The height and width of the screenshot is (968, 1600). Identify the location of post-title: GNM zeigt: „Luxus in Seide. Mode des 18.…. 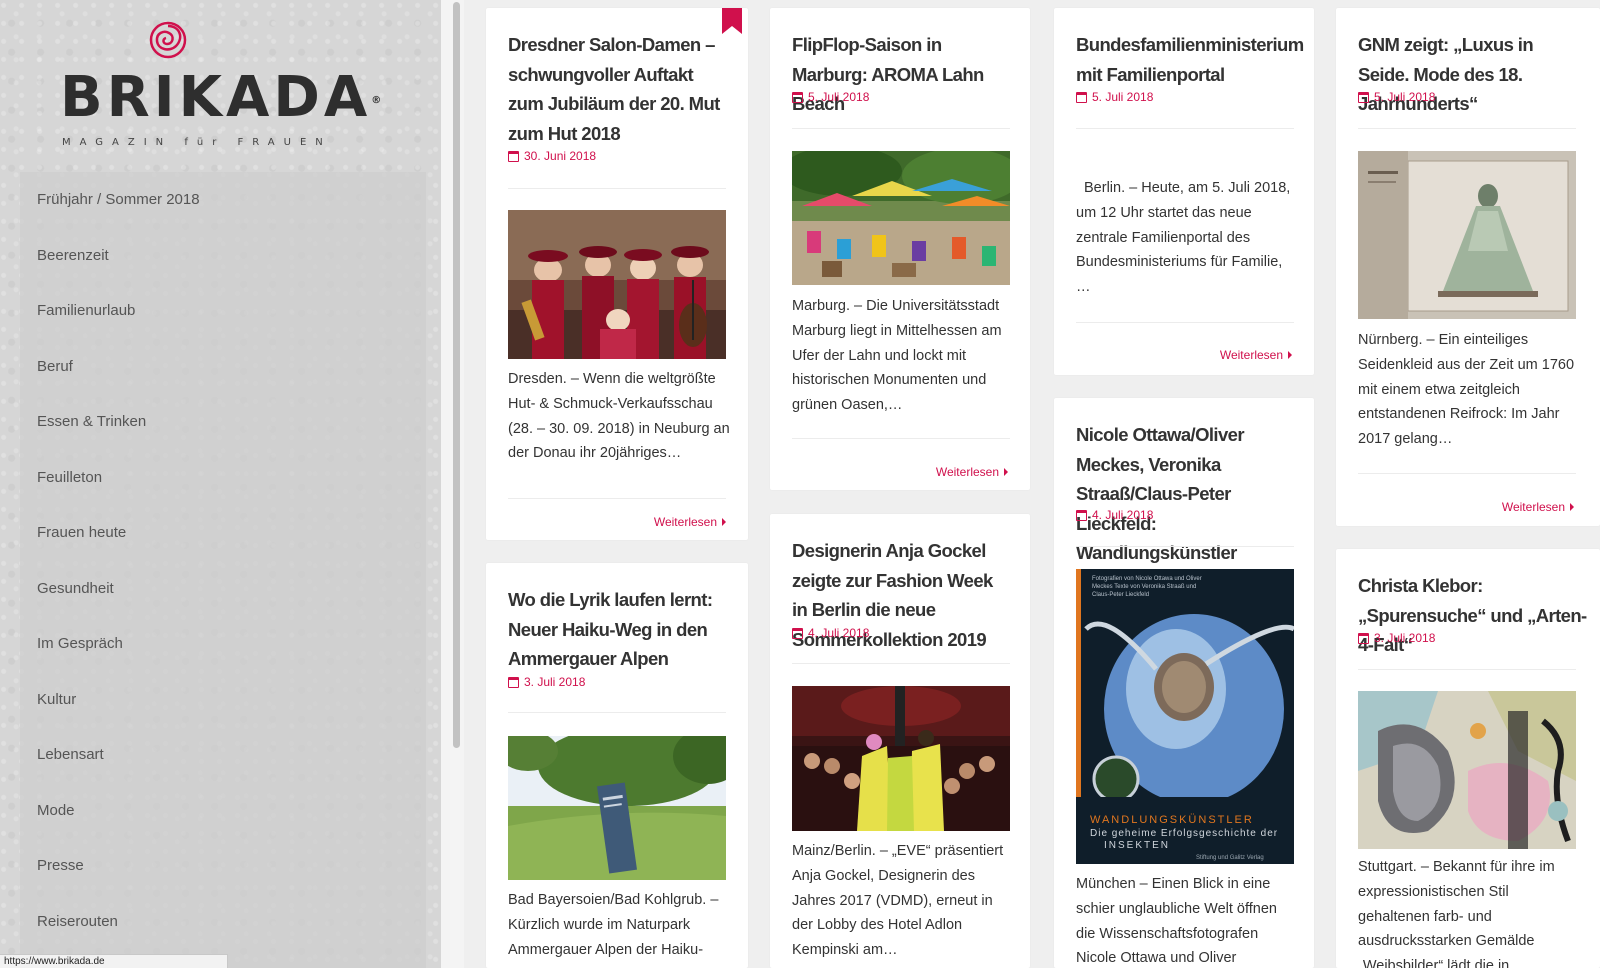
(1473, 74).